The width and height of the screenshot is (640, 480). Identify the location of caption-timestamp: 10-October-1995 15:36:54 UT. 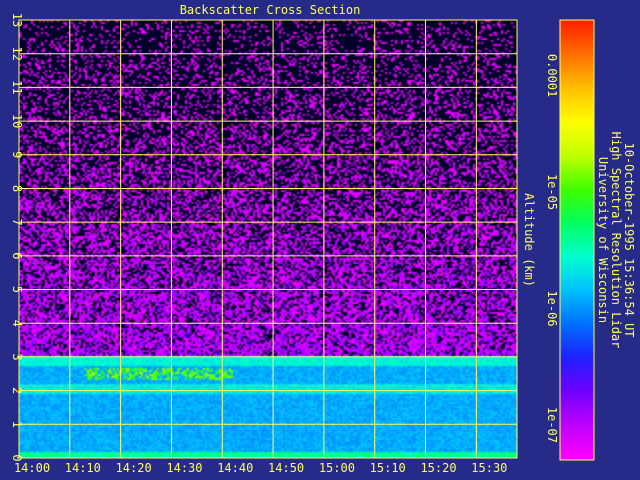
(629, 239).